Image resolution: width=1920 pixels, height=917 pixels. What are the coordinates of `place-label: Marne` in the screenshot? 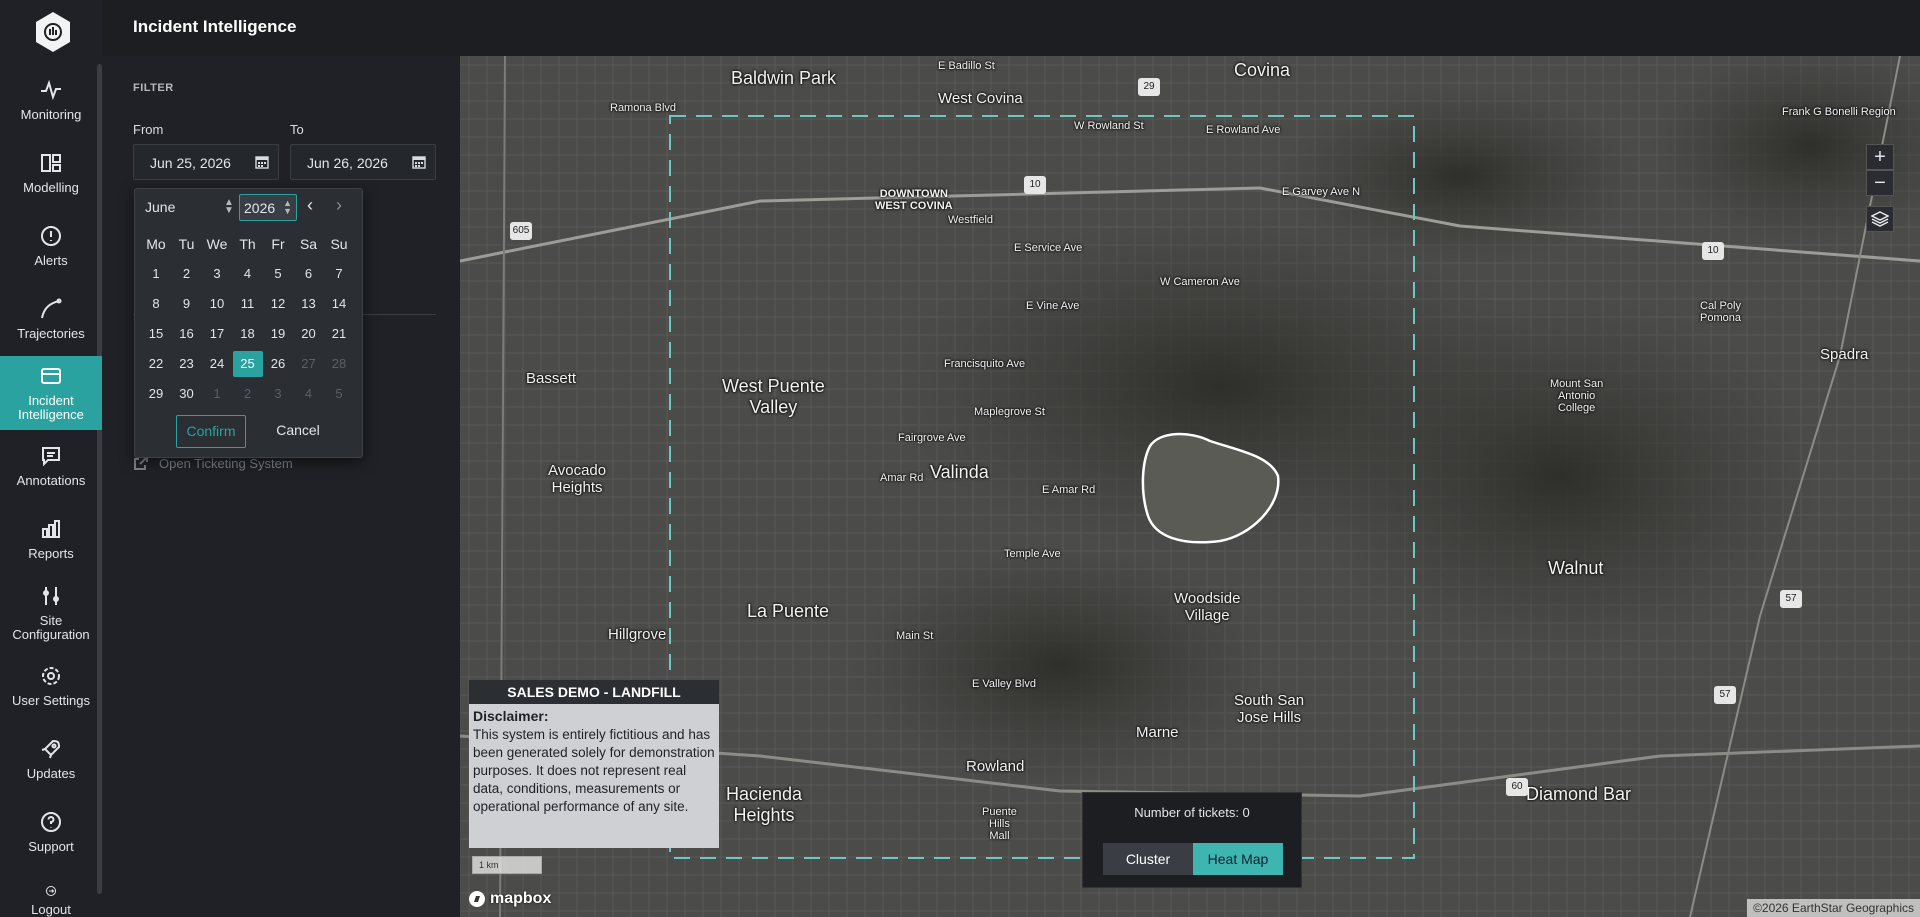 It's located at (1157, 732).